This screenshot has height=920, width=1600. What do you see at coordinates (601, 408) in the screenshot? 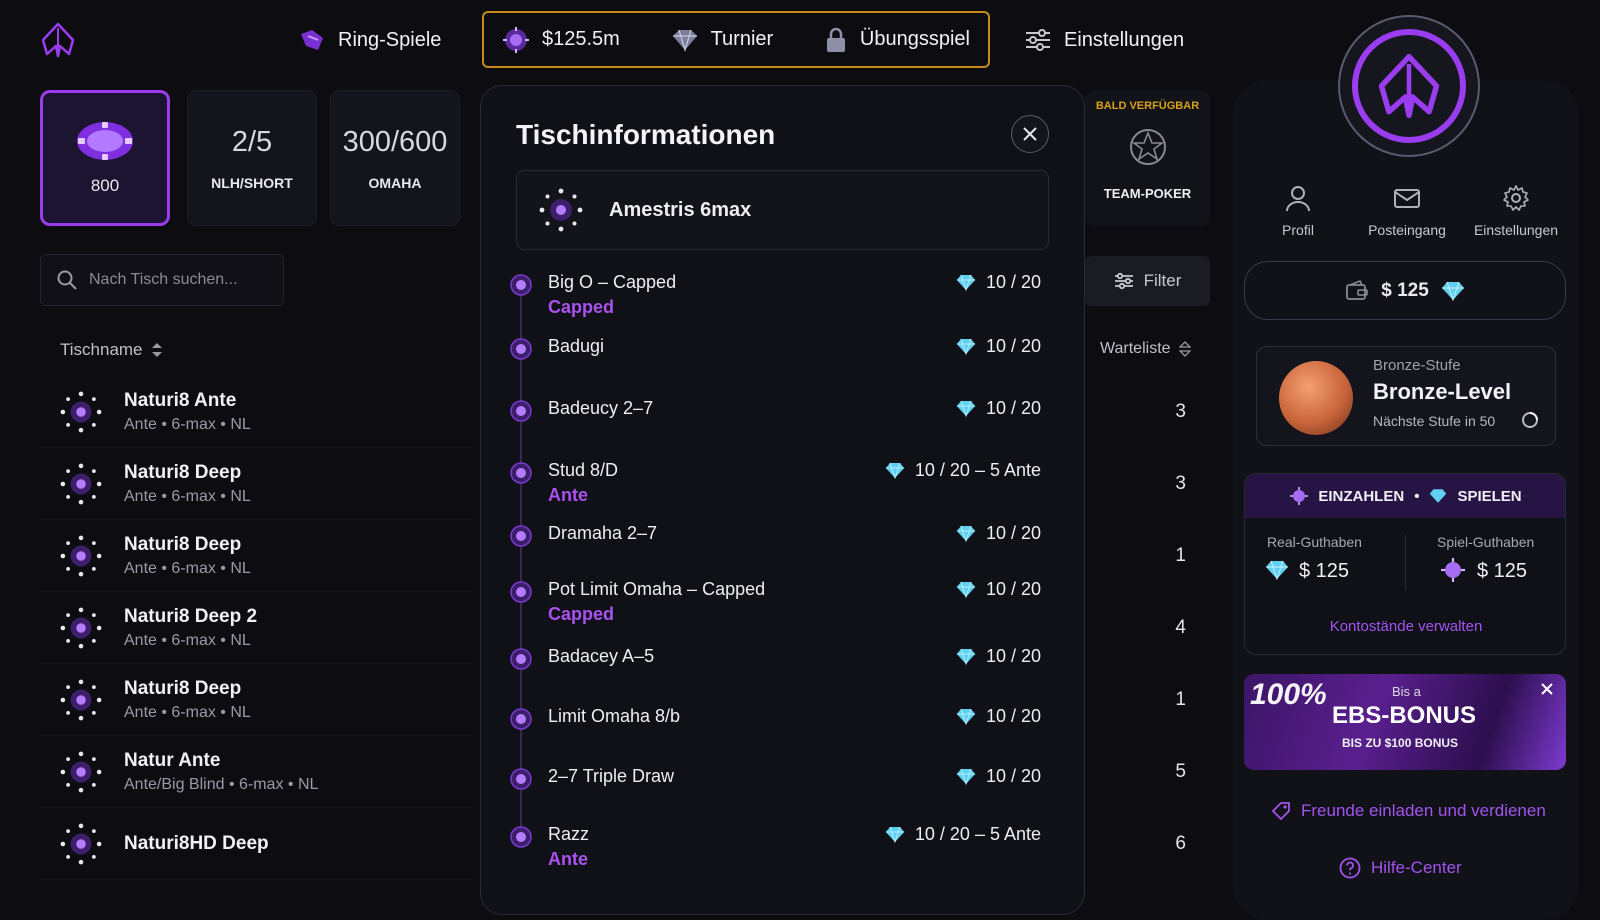
I see `game-name: Badeucy 2–7` at bounding box center [601, 408].